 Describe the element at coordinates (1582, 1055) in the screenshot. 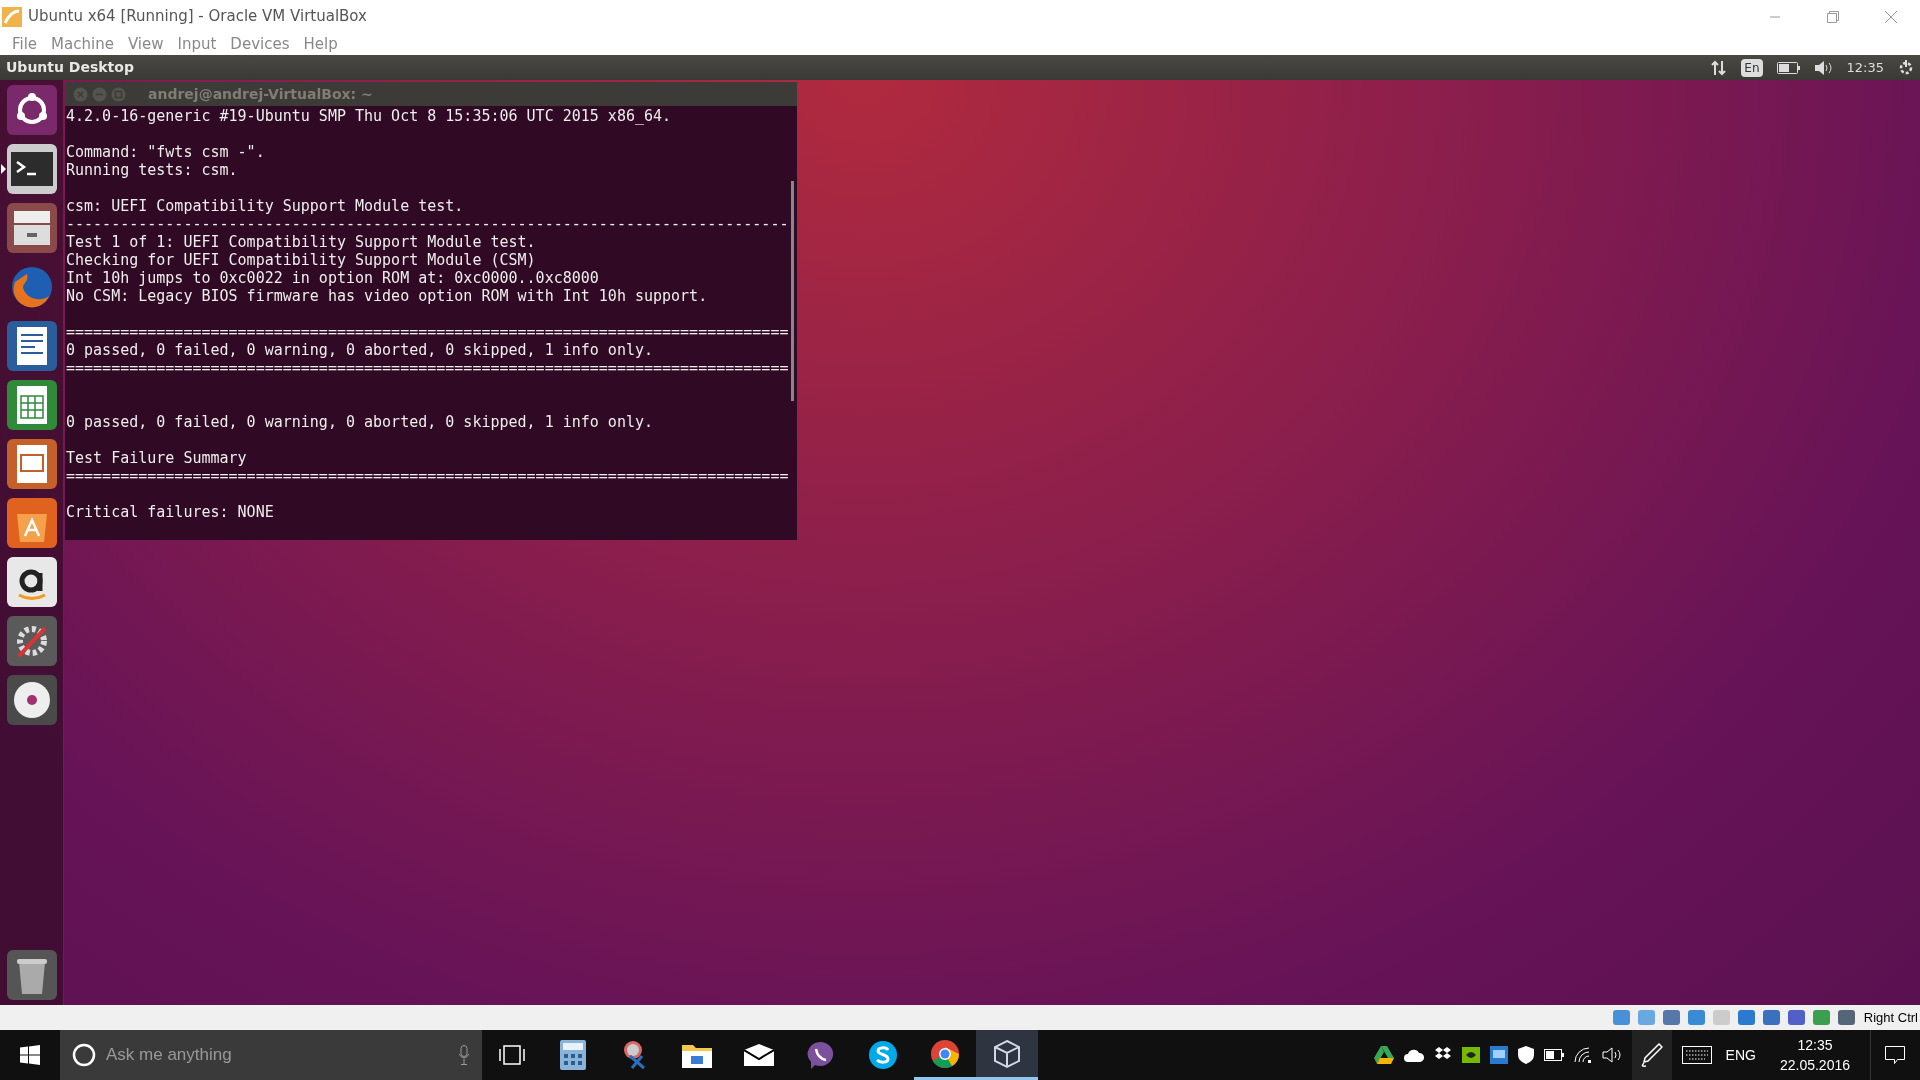

I see `wifi-icon` at that location.